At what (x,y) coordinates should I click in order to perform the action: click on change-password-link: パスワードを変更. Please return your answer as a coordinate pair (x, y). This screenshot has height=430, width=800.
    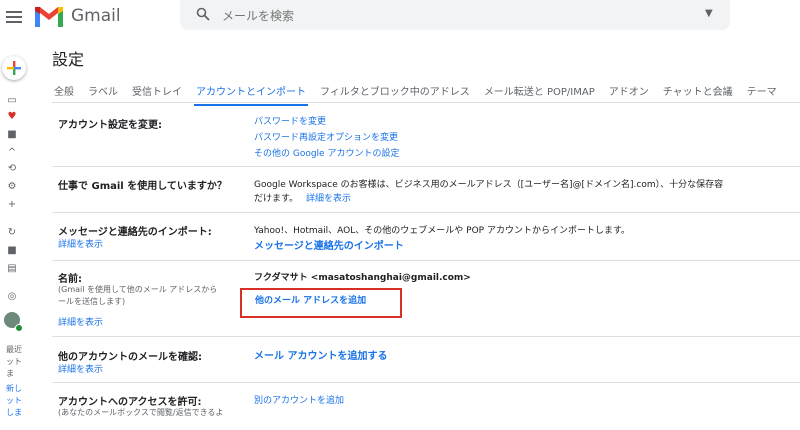
    Looking at the image, I should click on (290, 120).